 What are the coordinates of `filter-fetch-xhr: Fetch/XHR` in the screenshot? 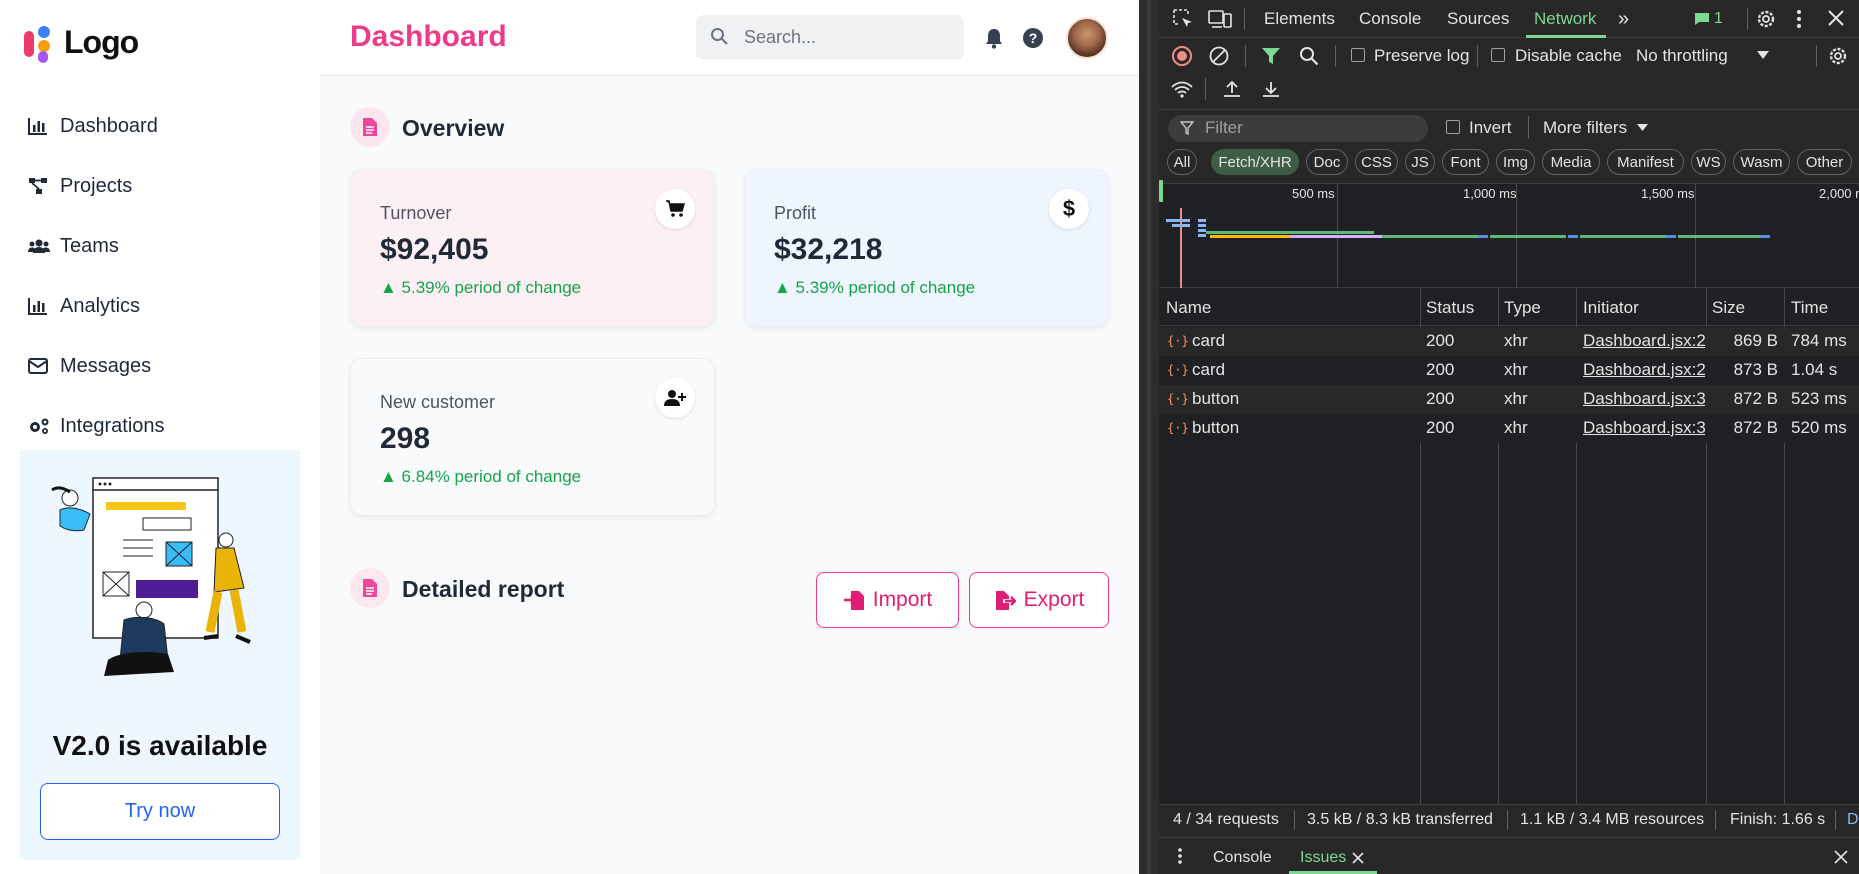 It's located at (1255, 162).